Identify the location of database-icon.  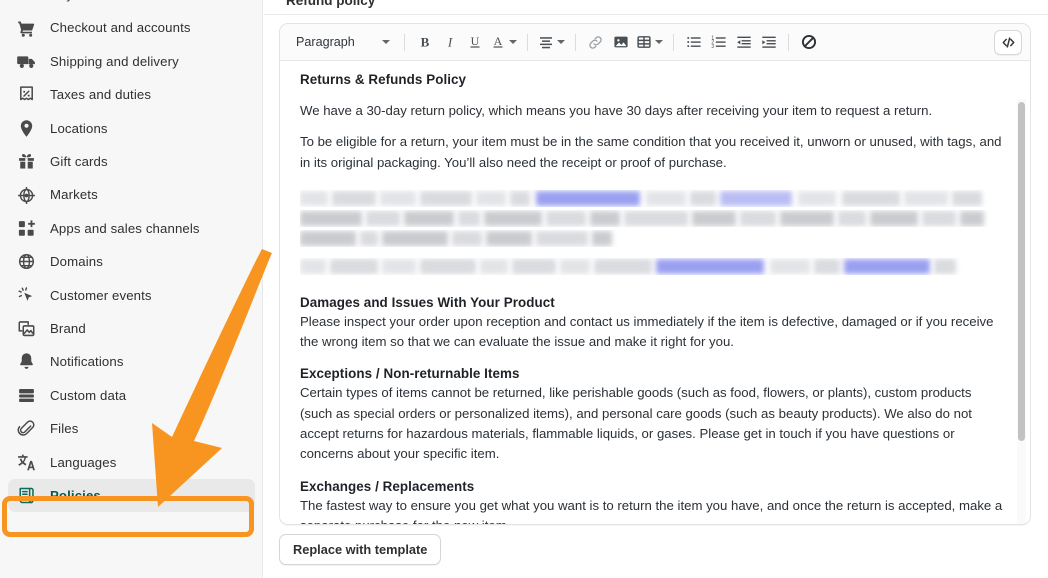
(26, 395).